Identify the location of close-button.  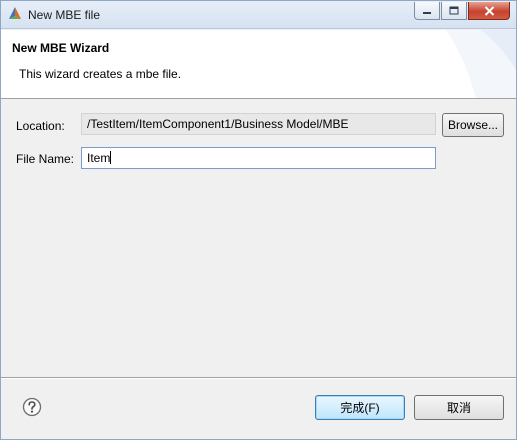
(489, 11).